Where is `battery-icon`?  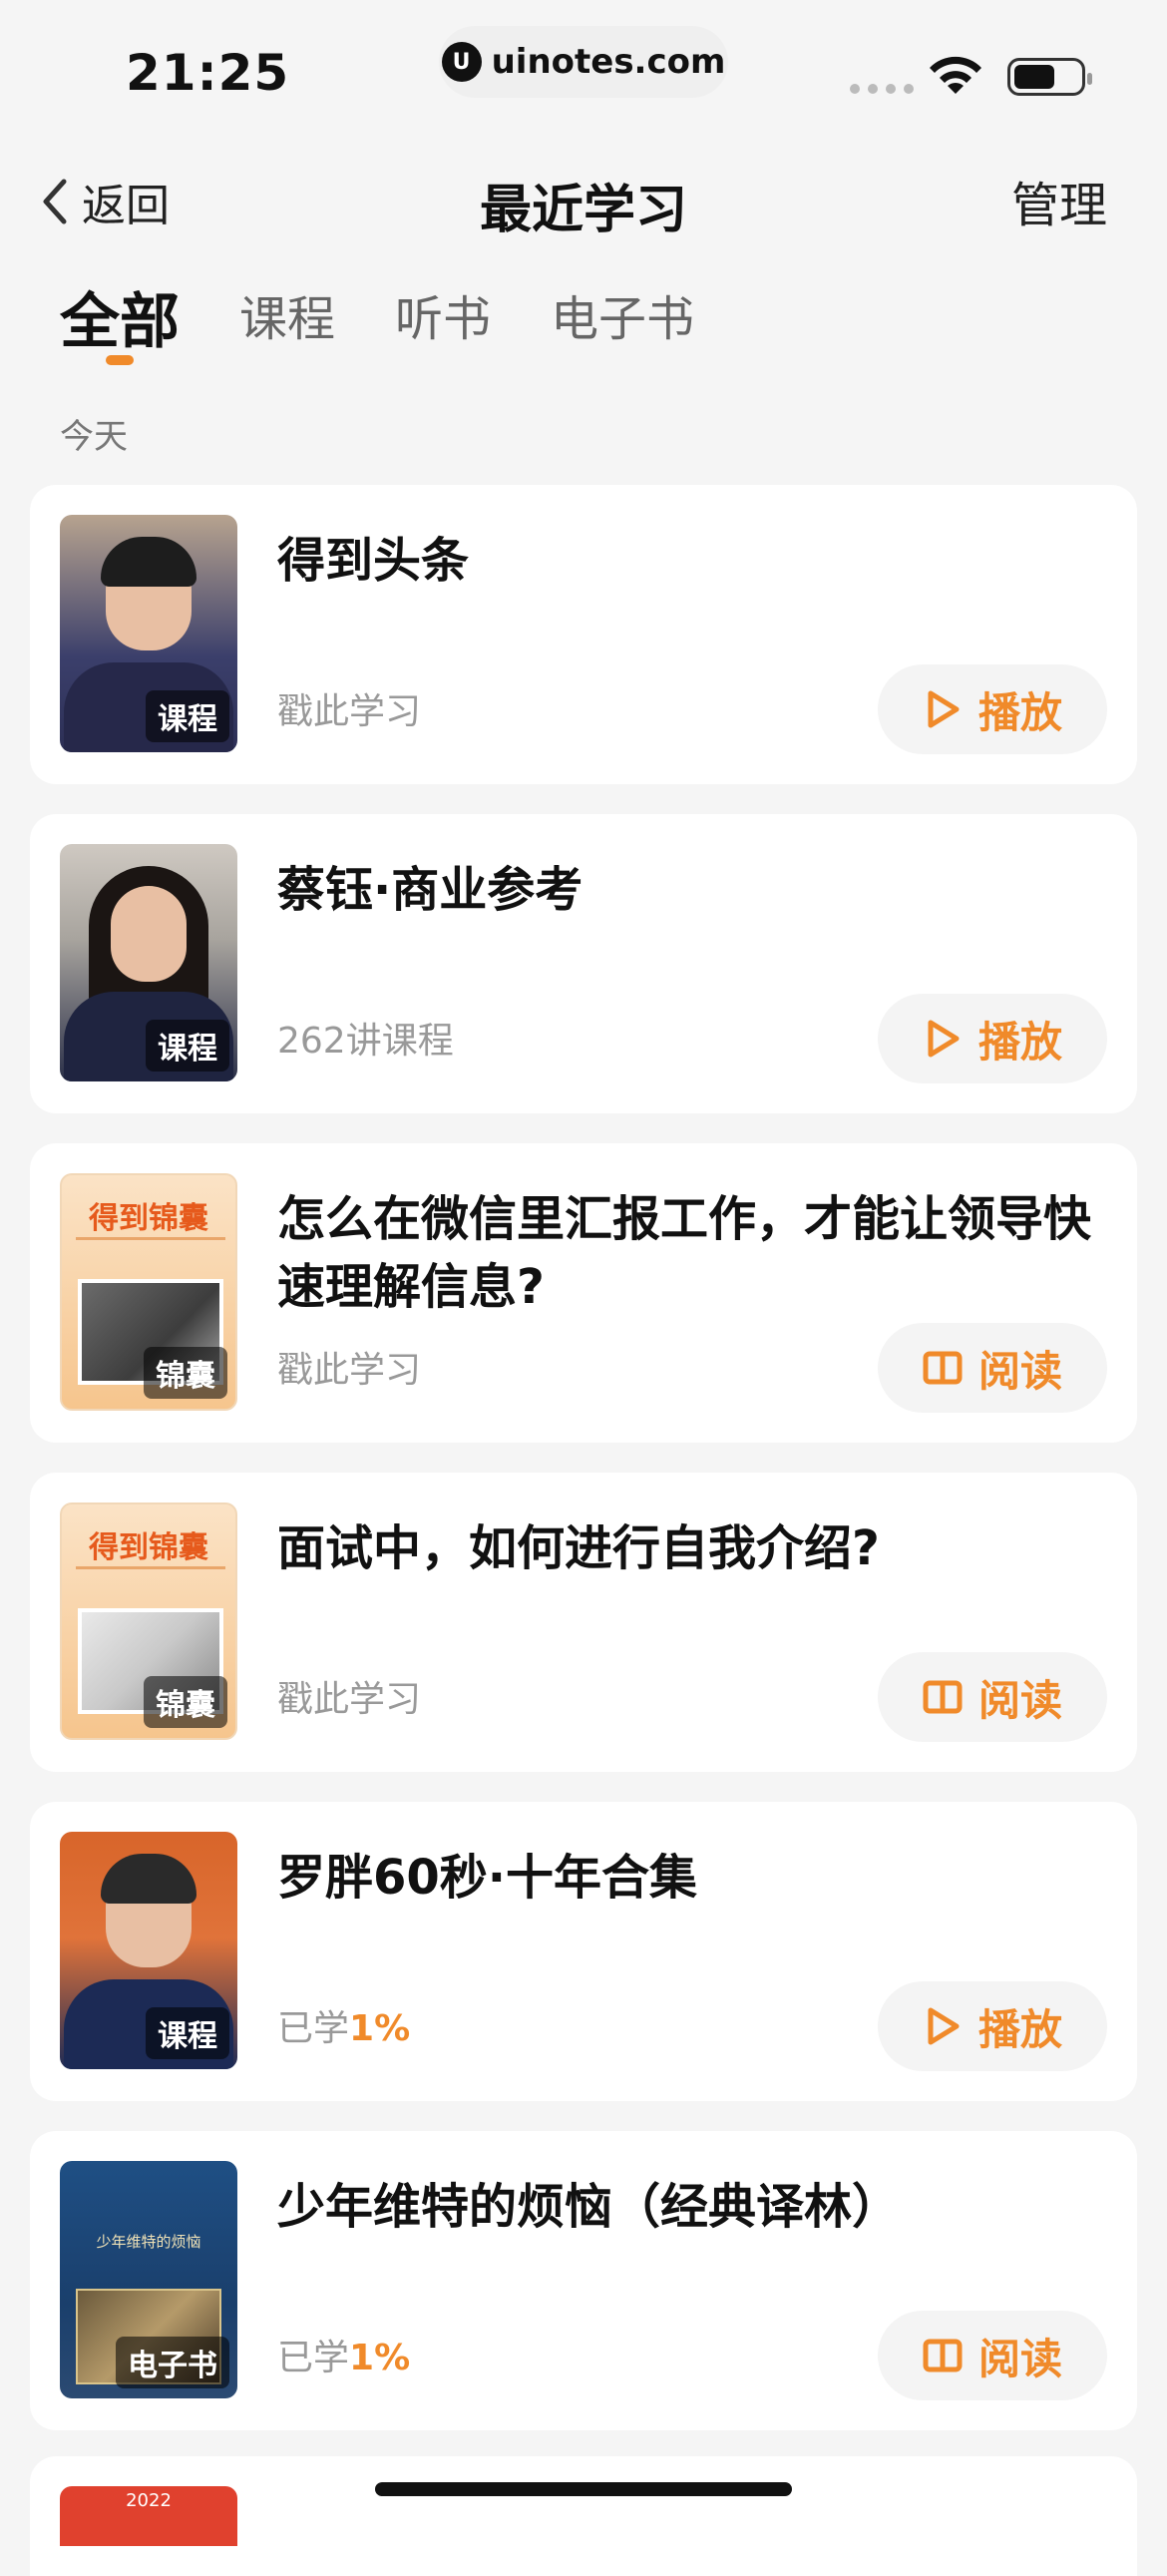 battery-icon is located at coordinates (1049, 77).